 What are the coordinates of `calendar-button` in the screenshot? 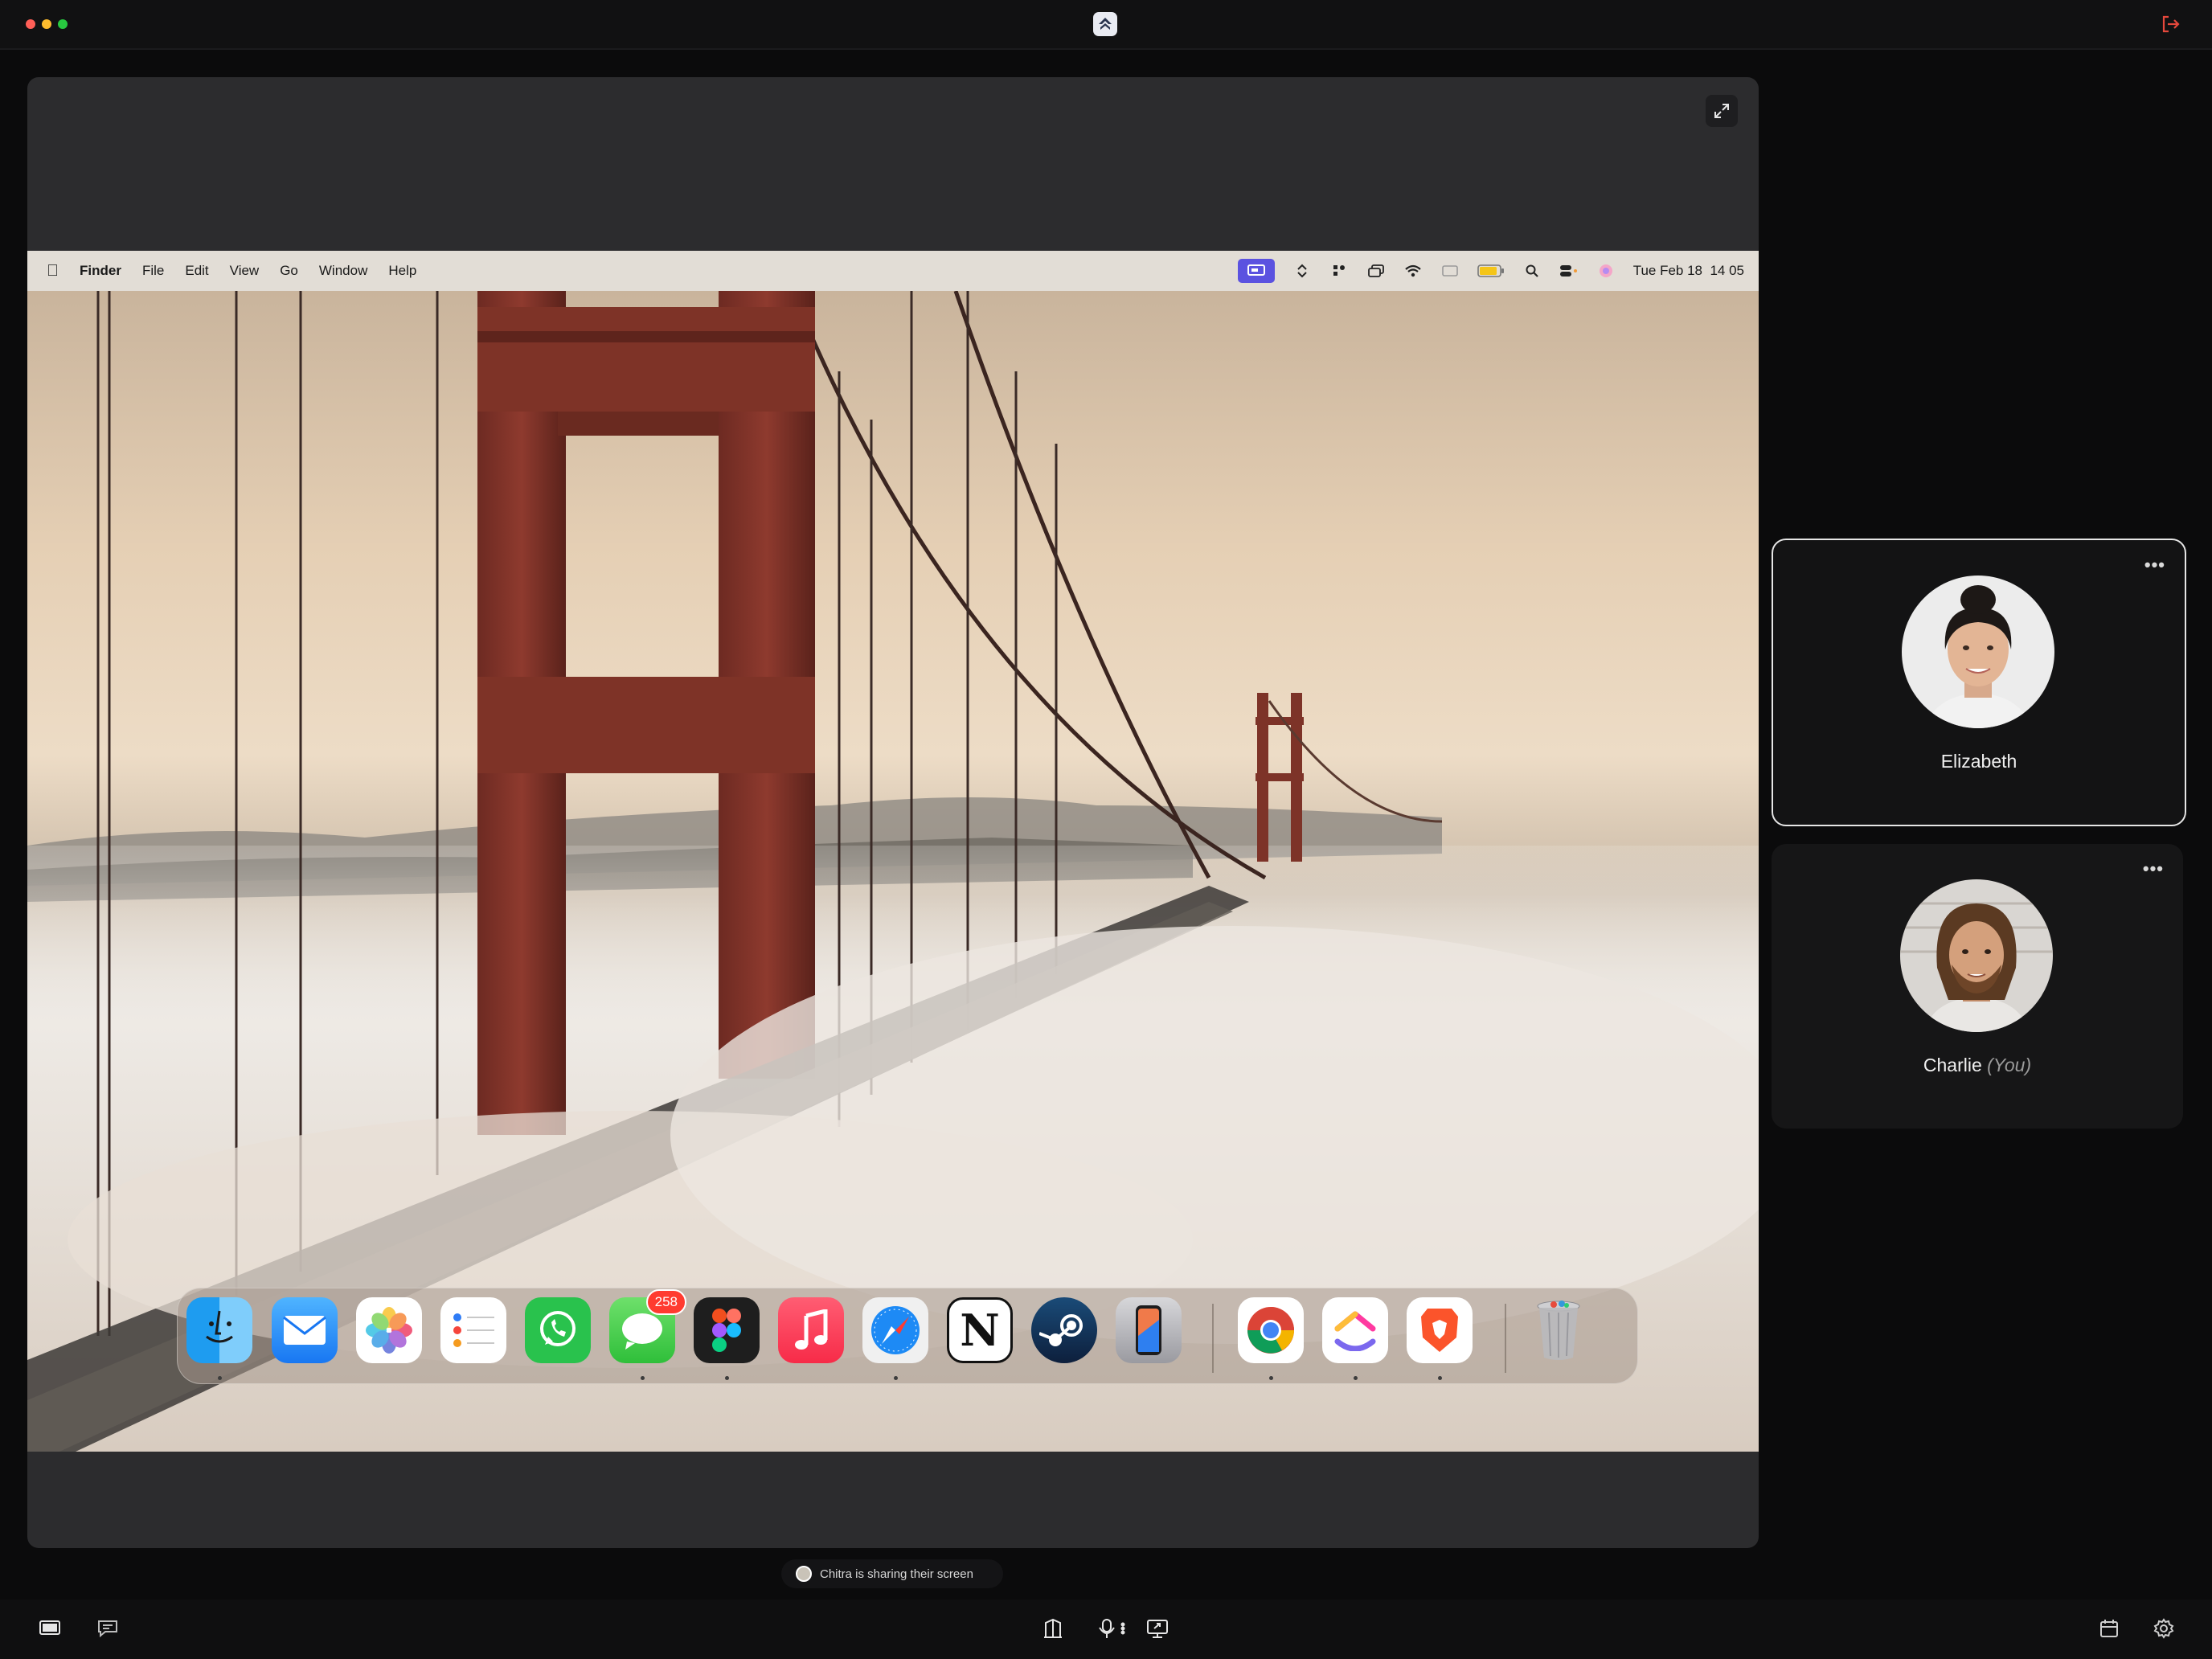 It's located at (2109, 1628).